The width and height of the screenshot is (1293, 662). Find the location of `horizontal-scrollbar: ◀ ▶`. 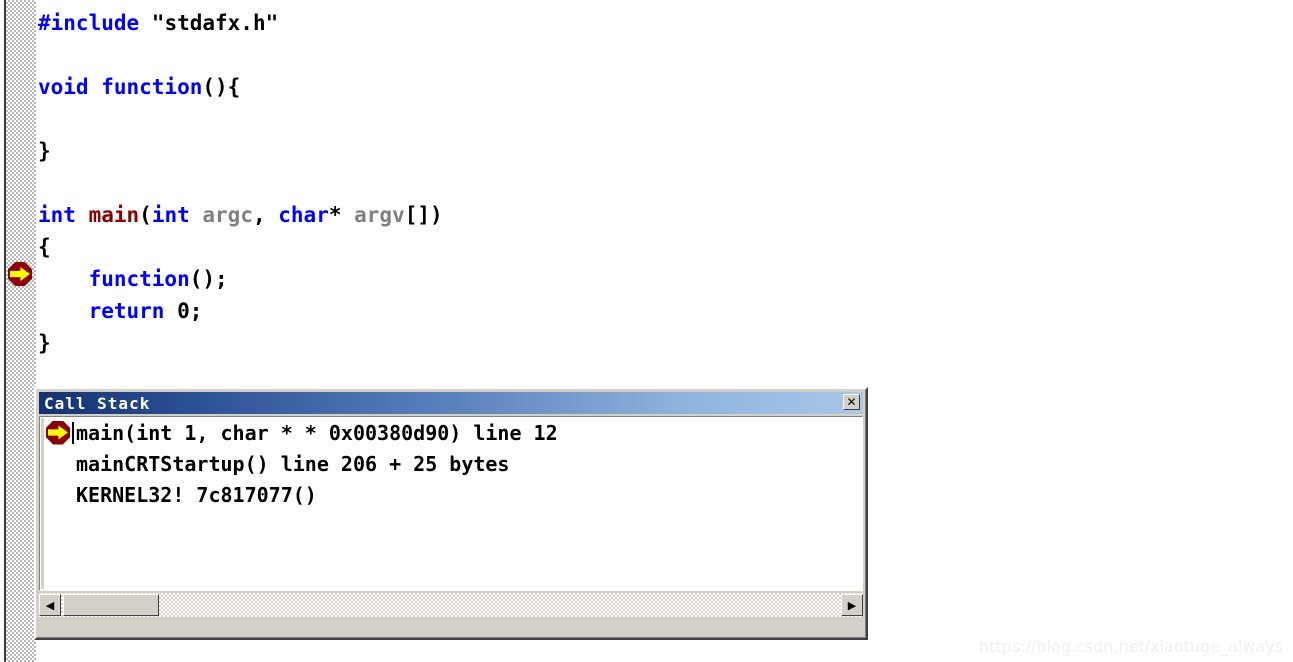

horizontal-scrollbar: ◀ ▶ is located at coordinates (451, 605).